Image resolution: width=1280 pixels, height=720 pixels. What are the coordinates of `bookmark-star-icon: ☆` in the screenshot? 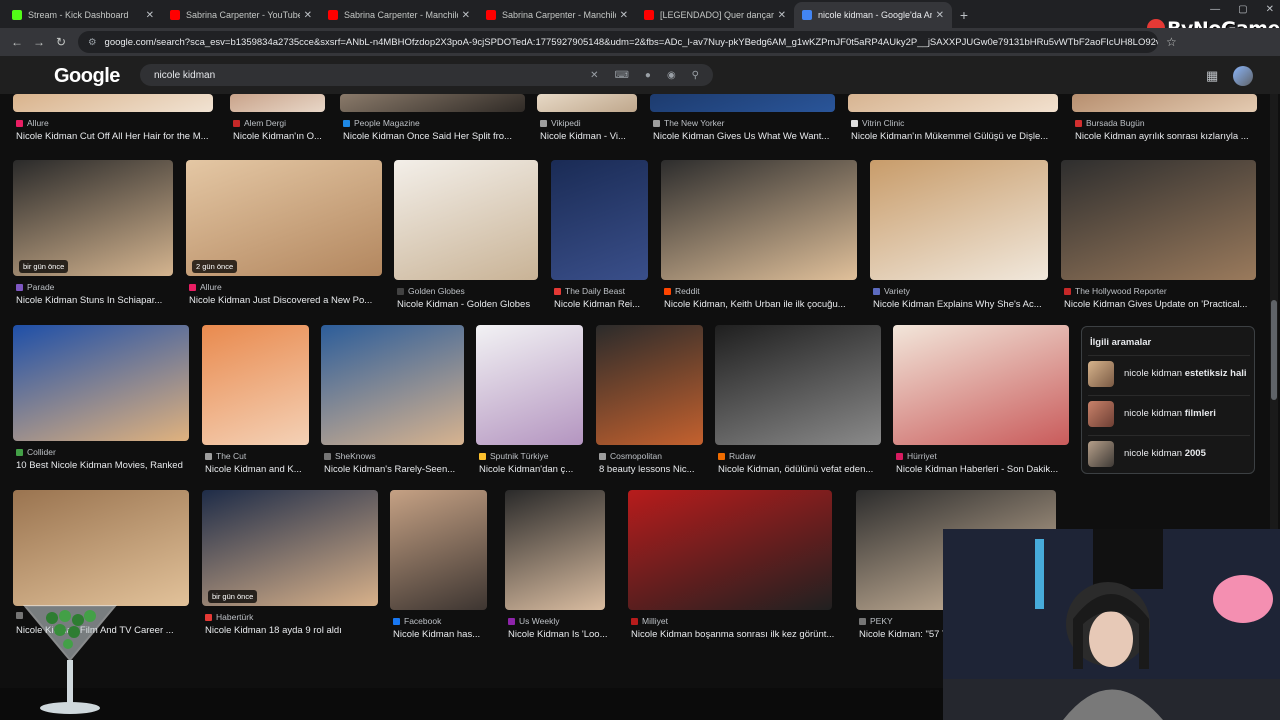 It's located at (1171, 42).